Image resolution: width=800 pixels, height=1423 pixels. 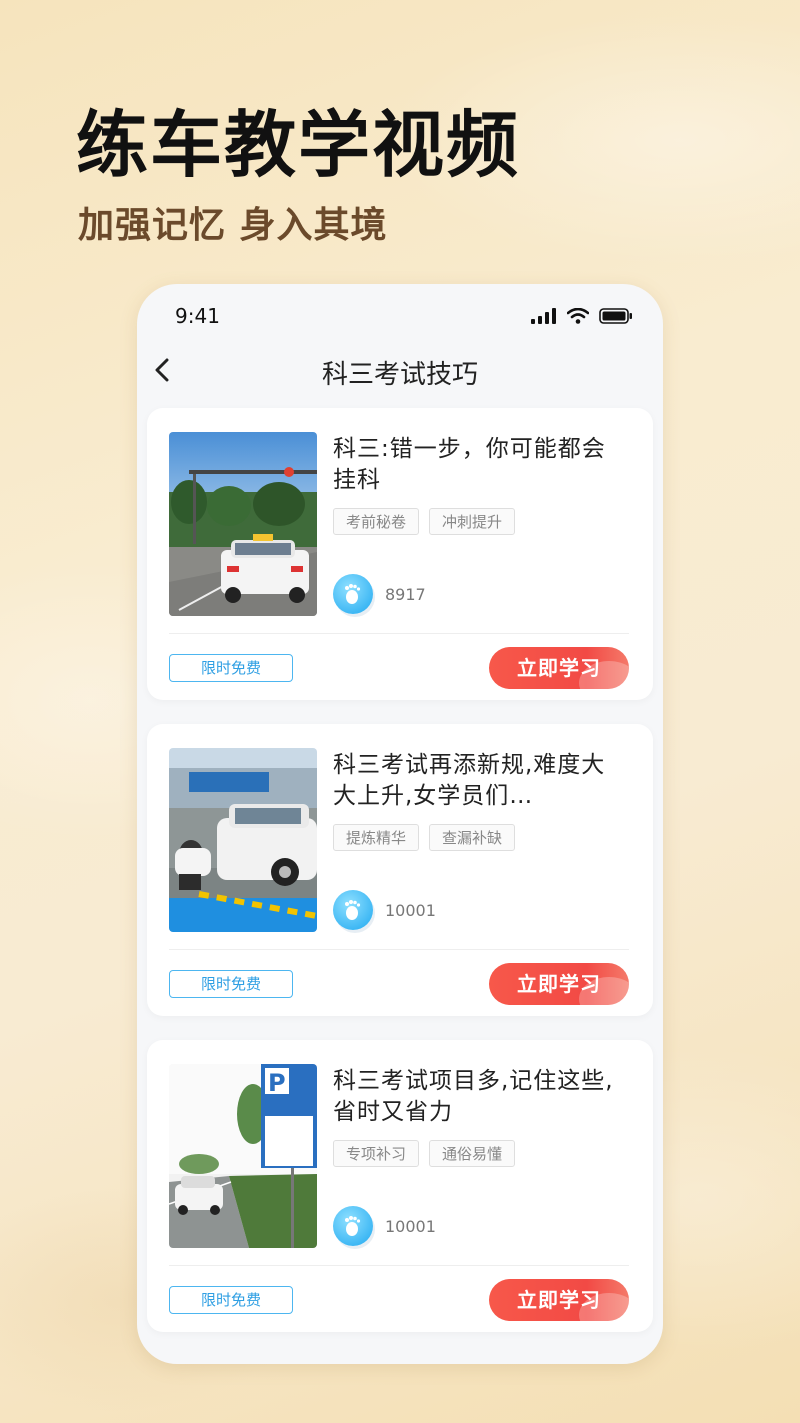 I want to click on tag: 查漏补缺, so click(x=472, y=837).